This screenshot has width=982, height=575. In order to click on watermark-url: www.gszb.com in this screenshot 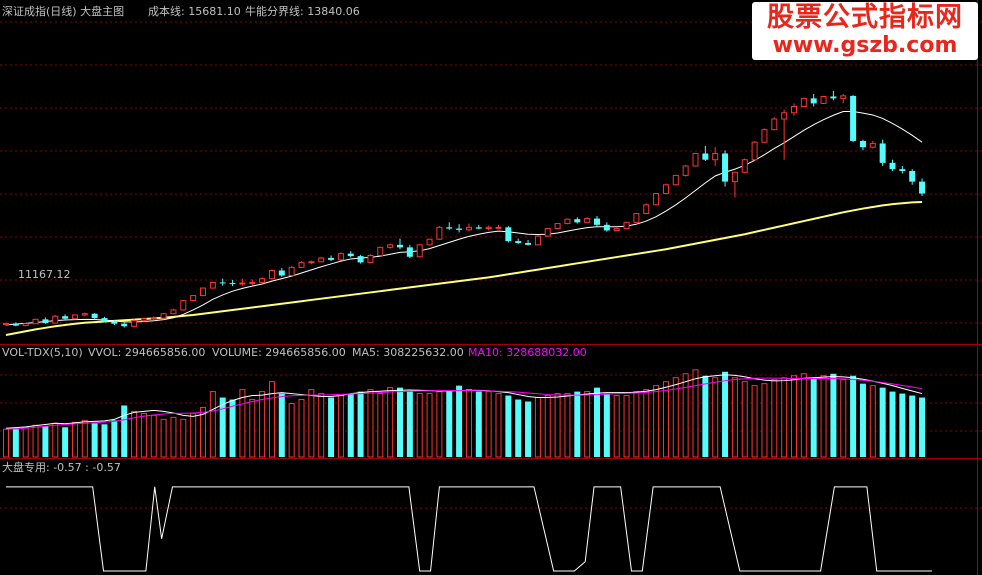, I will do `click(865, 45)`.